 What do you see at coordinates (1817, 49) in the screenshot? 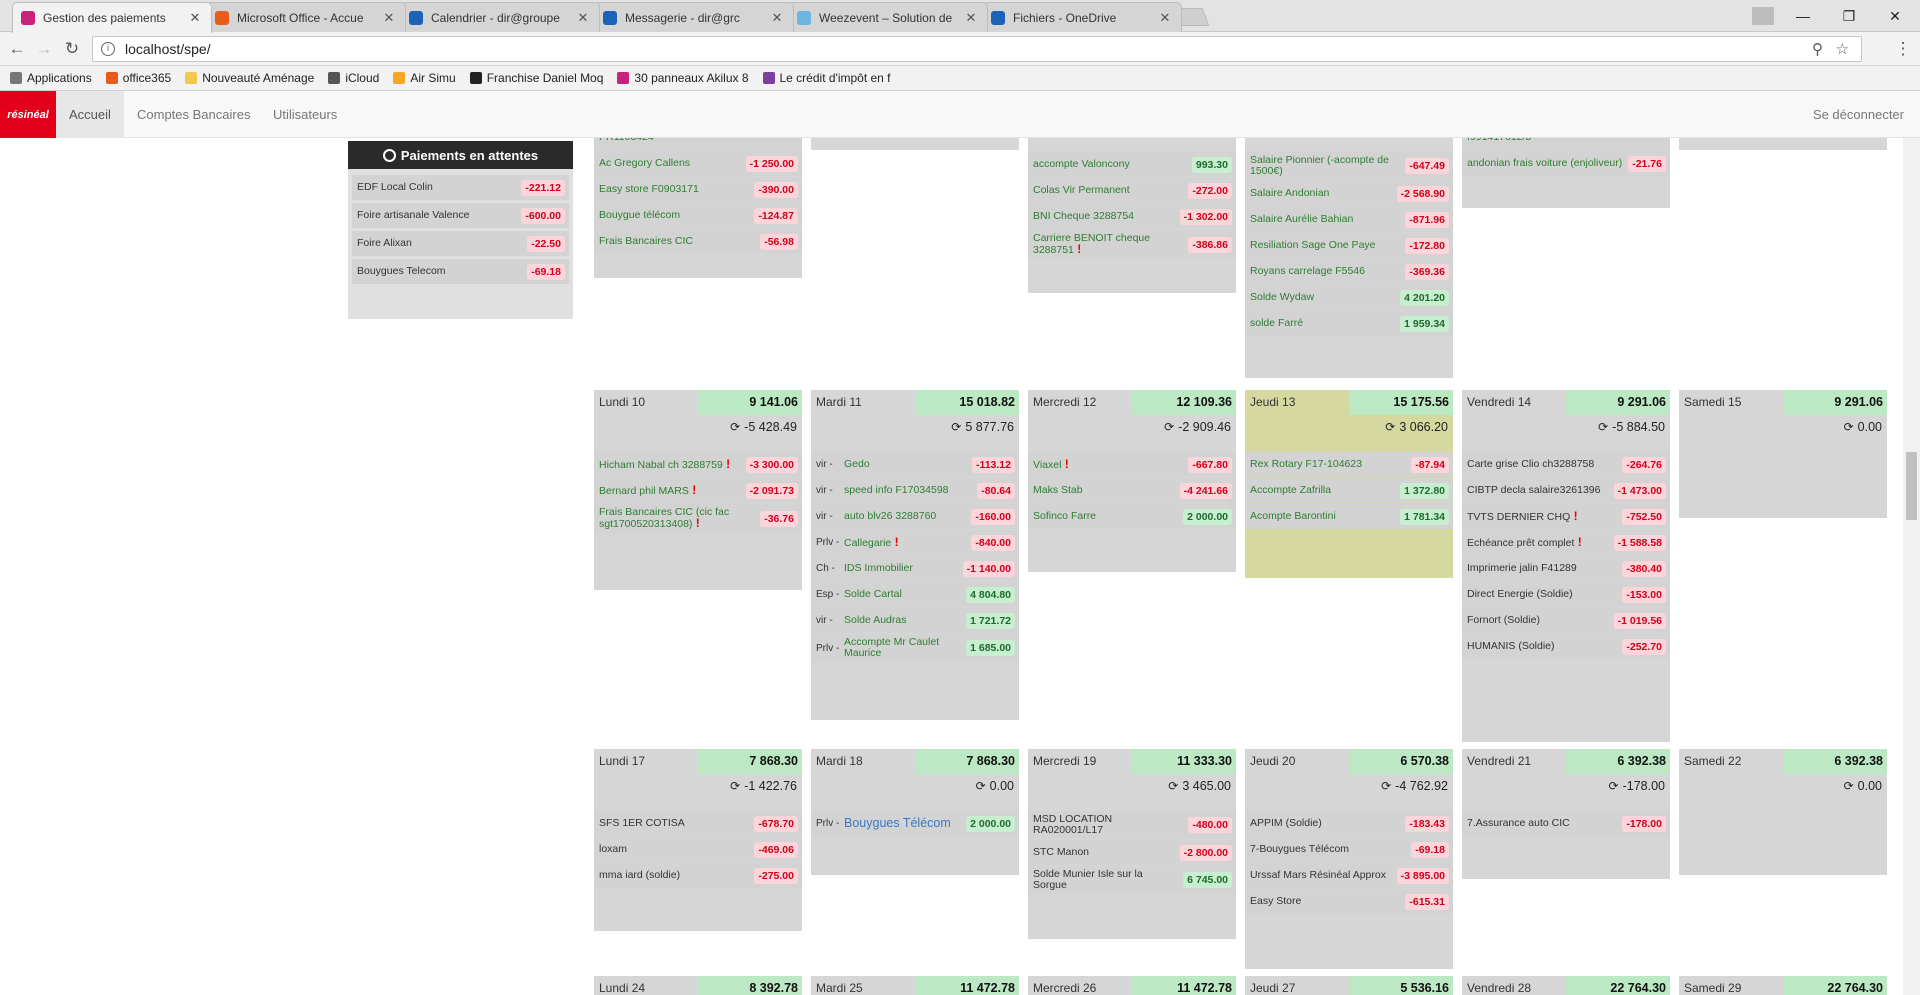
I see `zoom-icon: ⚲` at bounding box center [1817, 49].